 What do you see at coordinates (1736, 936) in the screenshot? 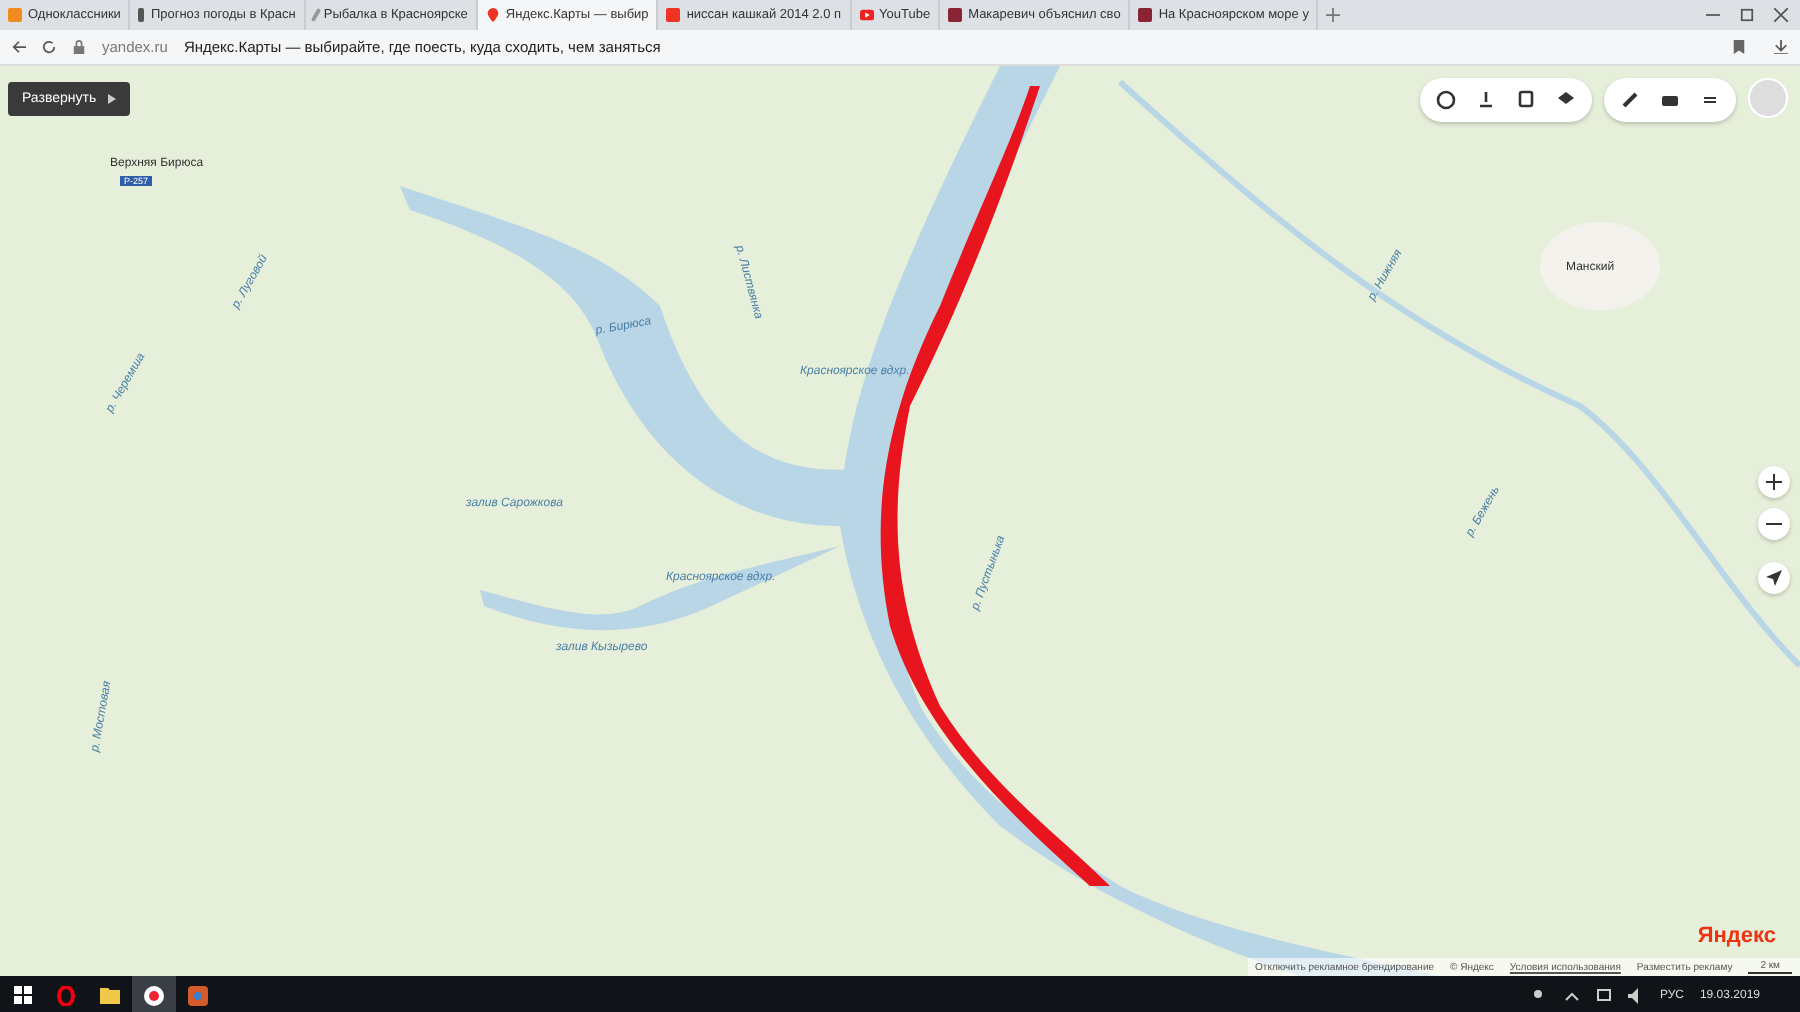
I see `map-logo: Яндекс` at bounding box center [1736, 936].